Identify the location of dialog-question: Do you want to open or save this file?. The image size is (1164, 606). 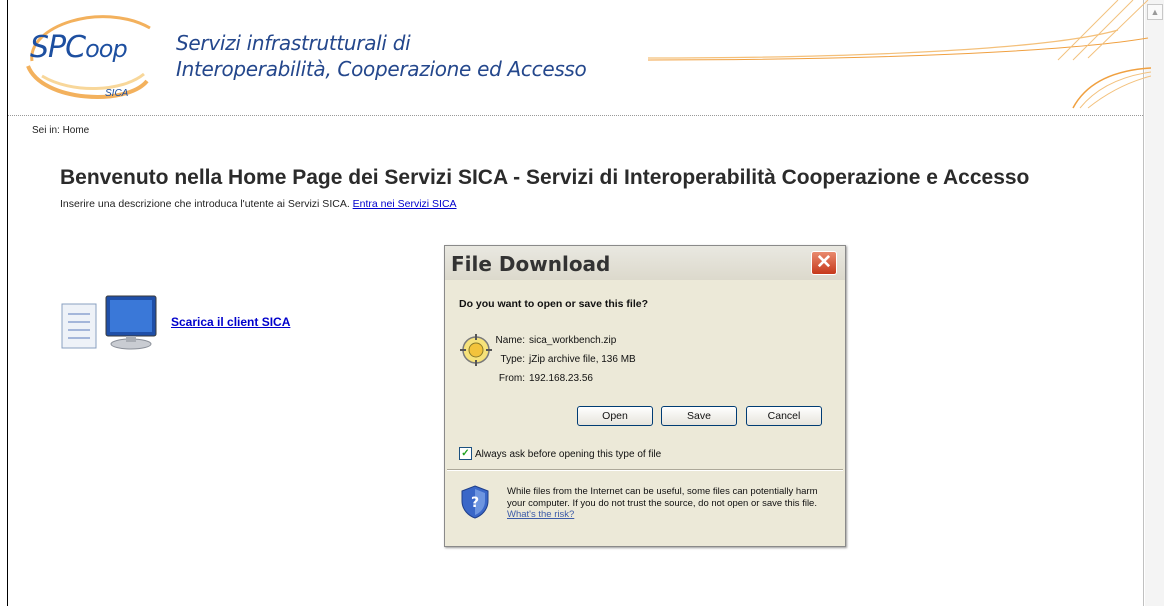
(554, 304).